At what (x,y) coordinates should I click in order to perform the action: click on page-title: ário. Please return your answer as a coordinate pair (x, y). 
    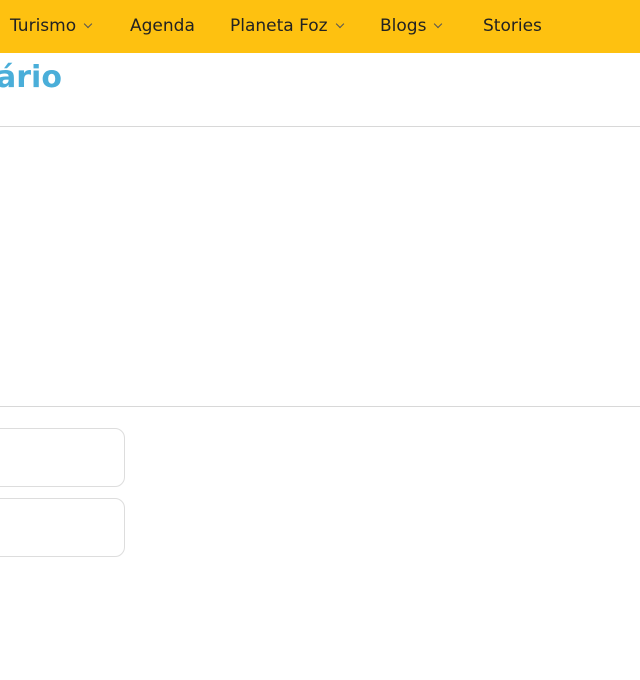
    Looking at the image, I should click on (31, 77).